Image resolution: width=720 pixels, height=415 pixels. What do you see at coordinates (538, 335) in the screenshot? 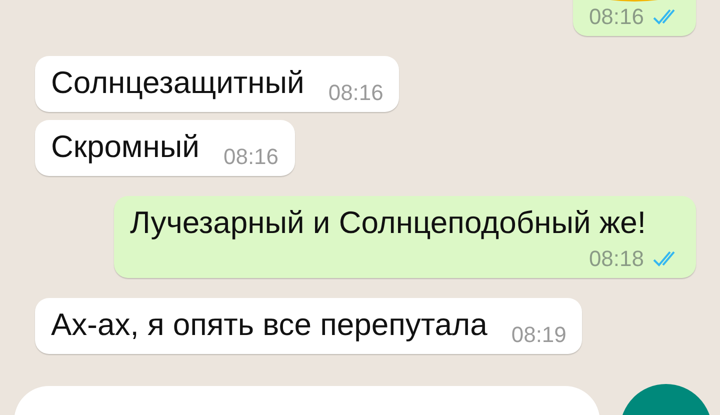
I see `message-time: 08:19` at bounding box center [538, 335].